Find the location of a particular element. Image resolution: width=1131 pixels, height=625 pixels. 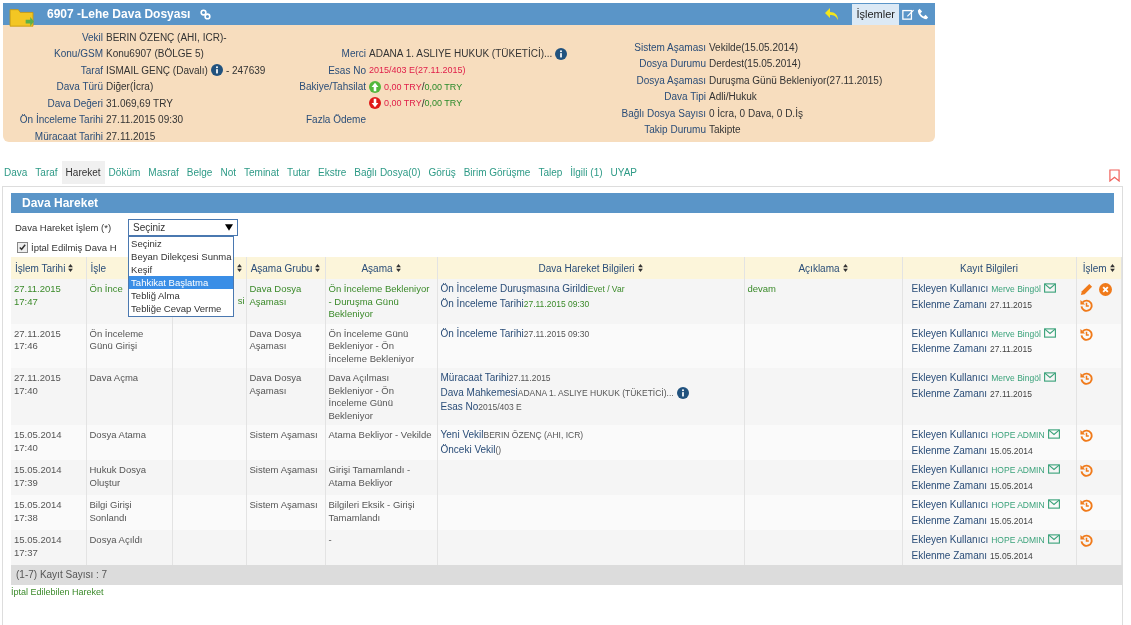

column-header: Kayıt Bilgileri is located at coordinates (989, 268).